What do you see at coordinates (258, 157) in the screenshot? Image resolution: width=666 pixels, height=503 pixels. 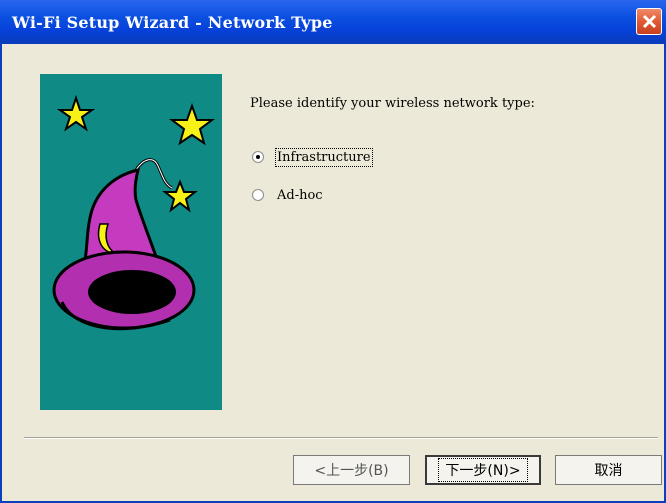 I see `radio-button-checked` at bounding box center [258, 157].